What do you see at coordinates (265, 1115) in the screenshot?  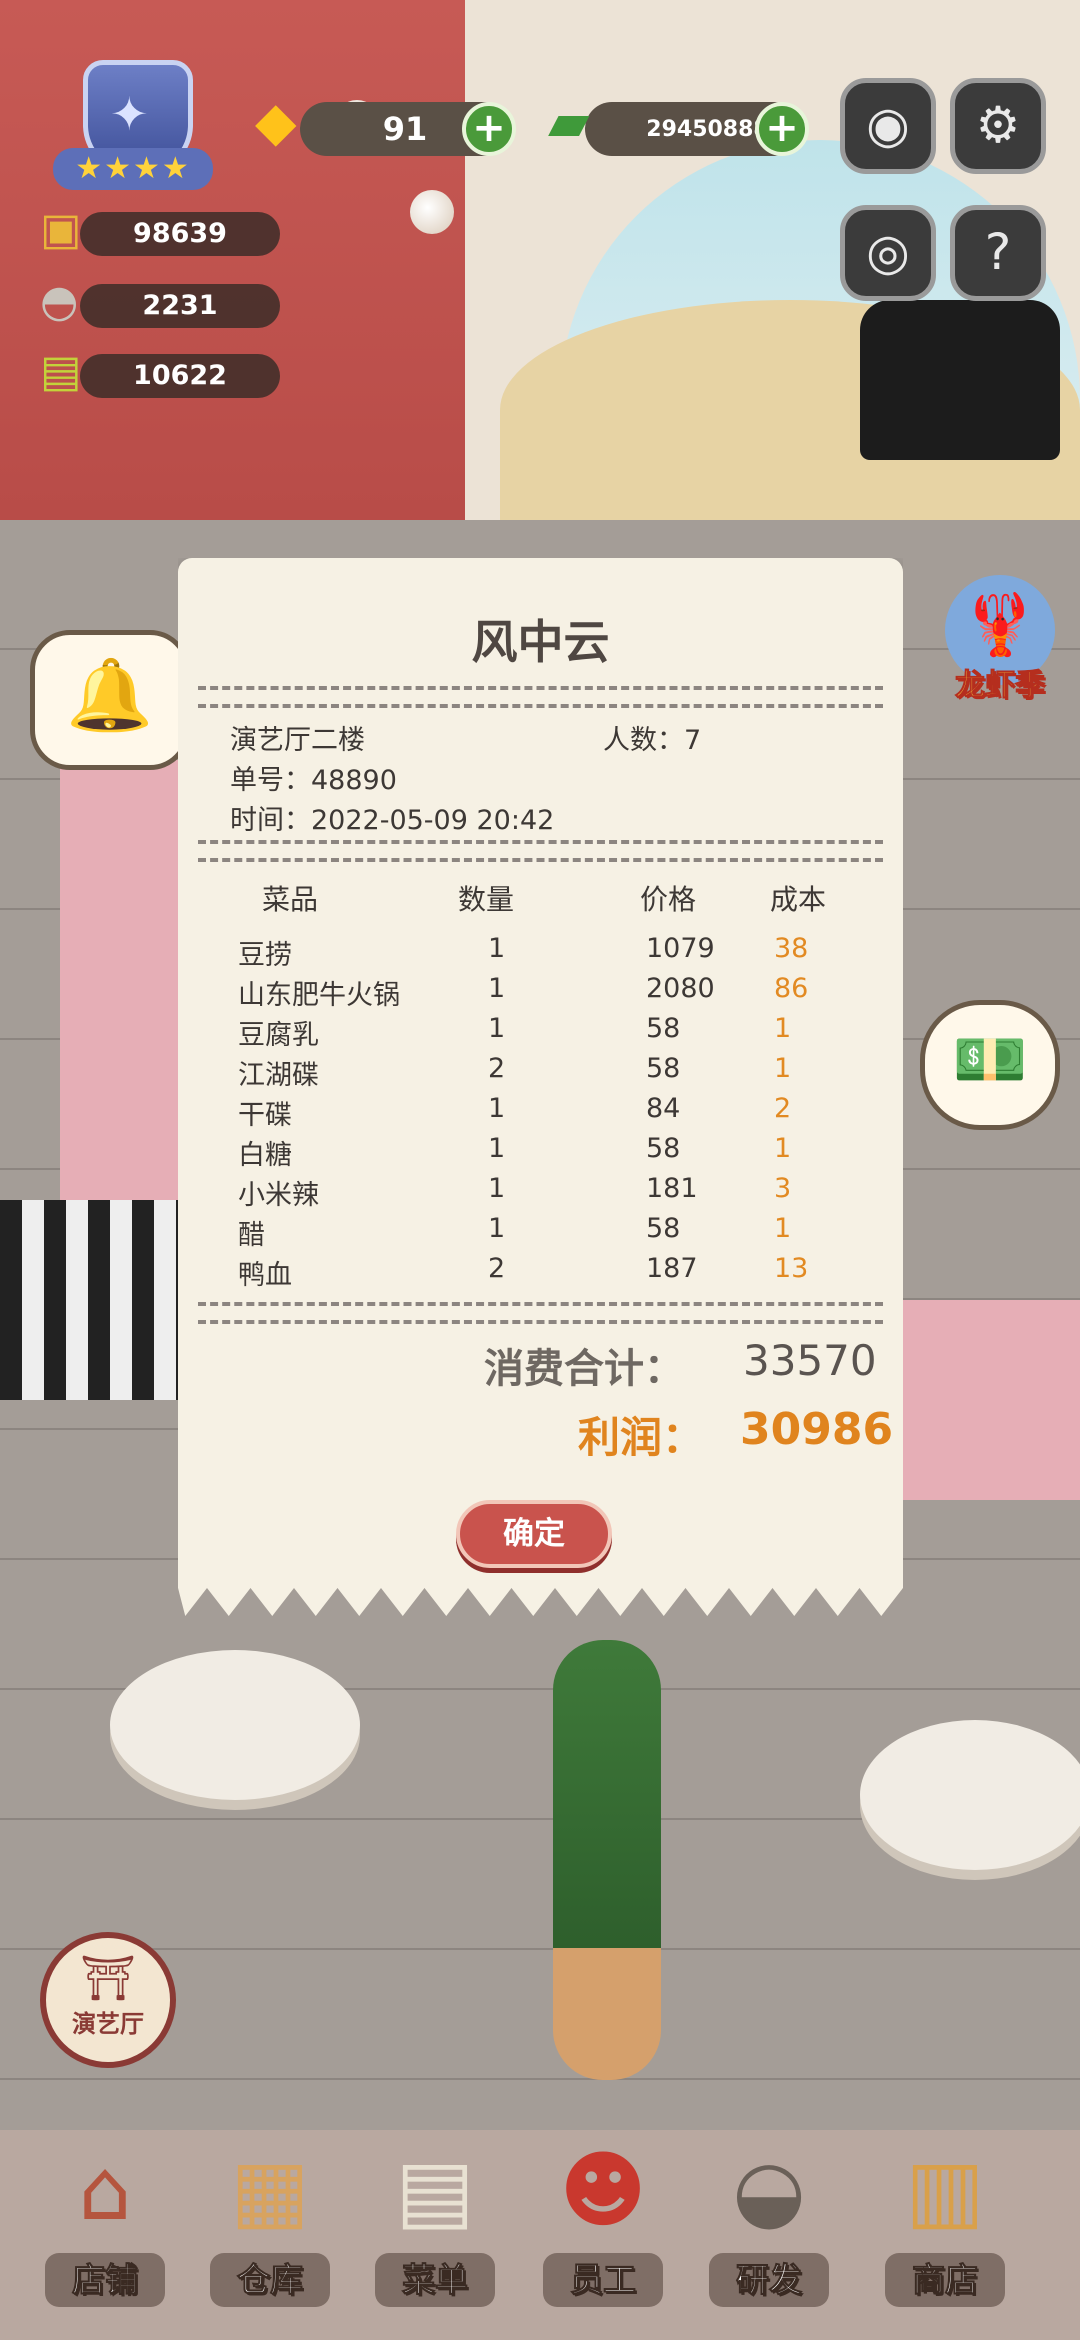 I see `item-name: 干碟` at bounding box center [265, 1115].